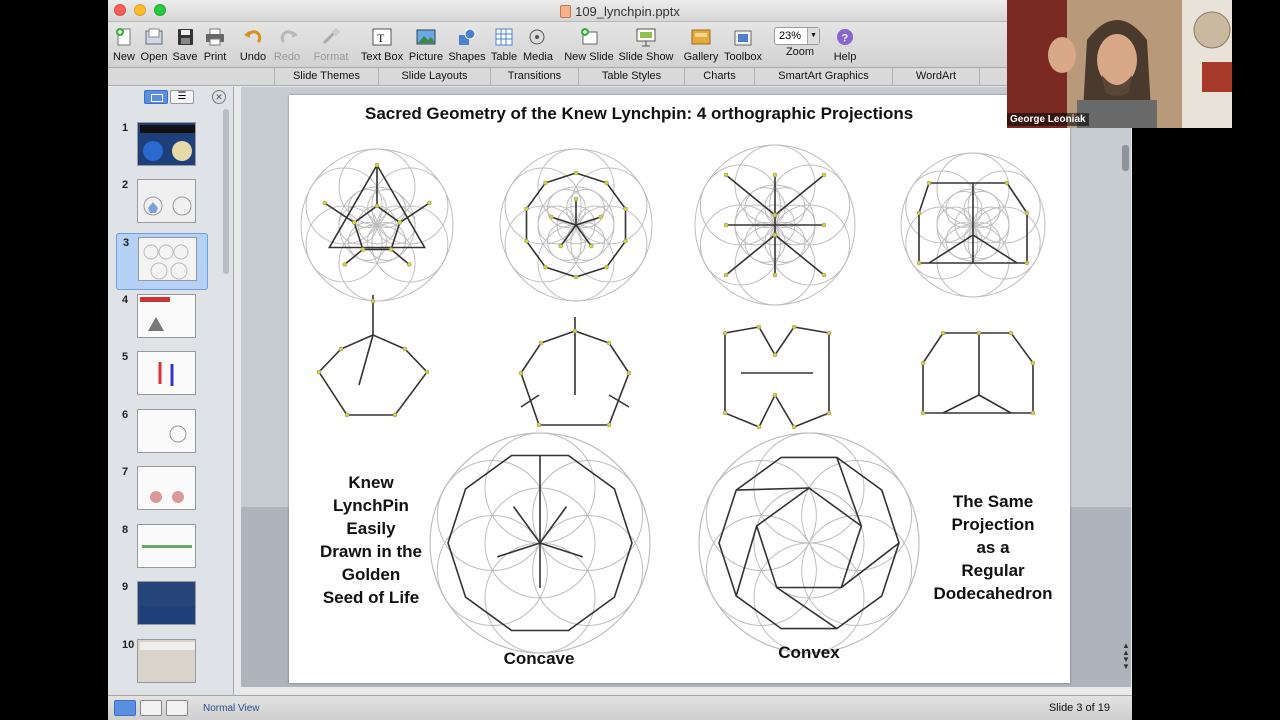  What do you see at coordinates (331, 45) in the screenshot?
I see `format-button: Format` at bounding box center [331, 45].